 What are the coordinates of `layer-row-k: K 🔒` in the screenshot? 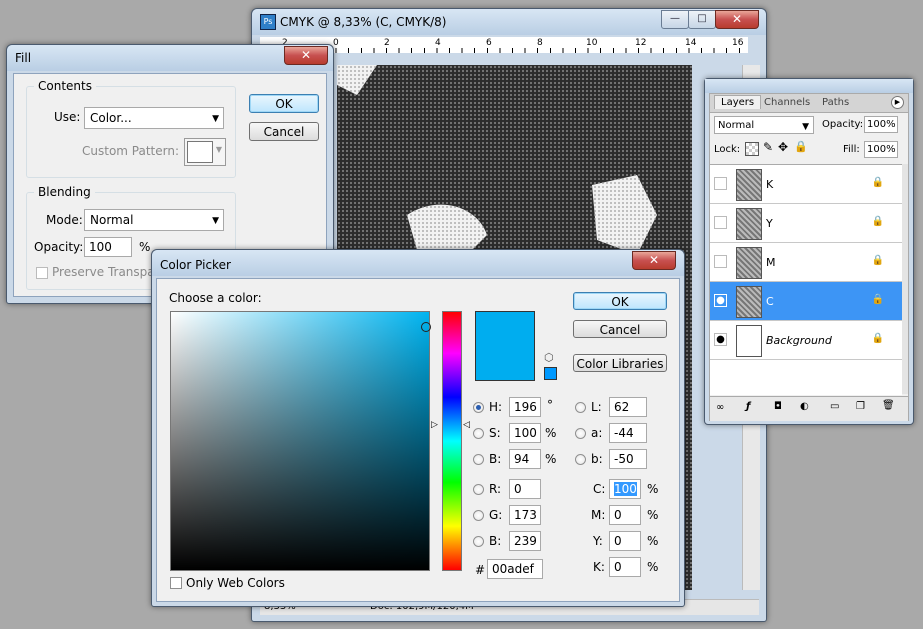 It's located at (806, 184).